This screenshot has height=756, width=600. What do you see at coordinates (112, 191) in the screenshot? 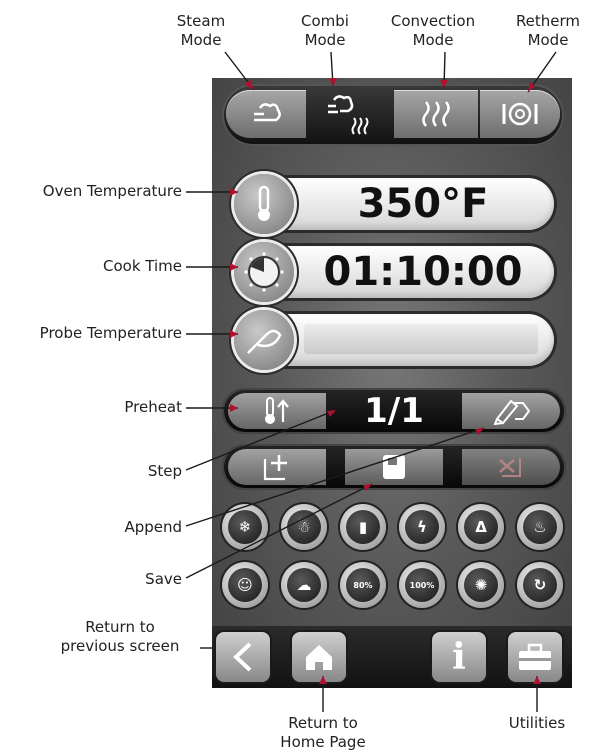
I see `callout-oven-temperature: Oven Temperature` at bounding box center [112, 191].